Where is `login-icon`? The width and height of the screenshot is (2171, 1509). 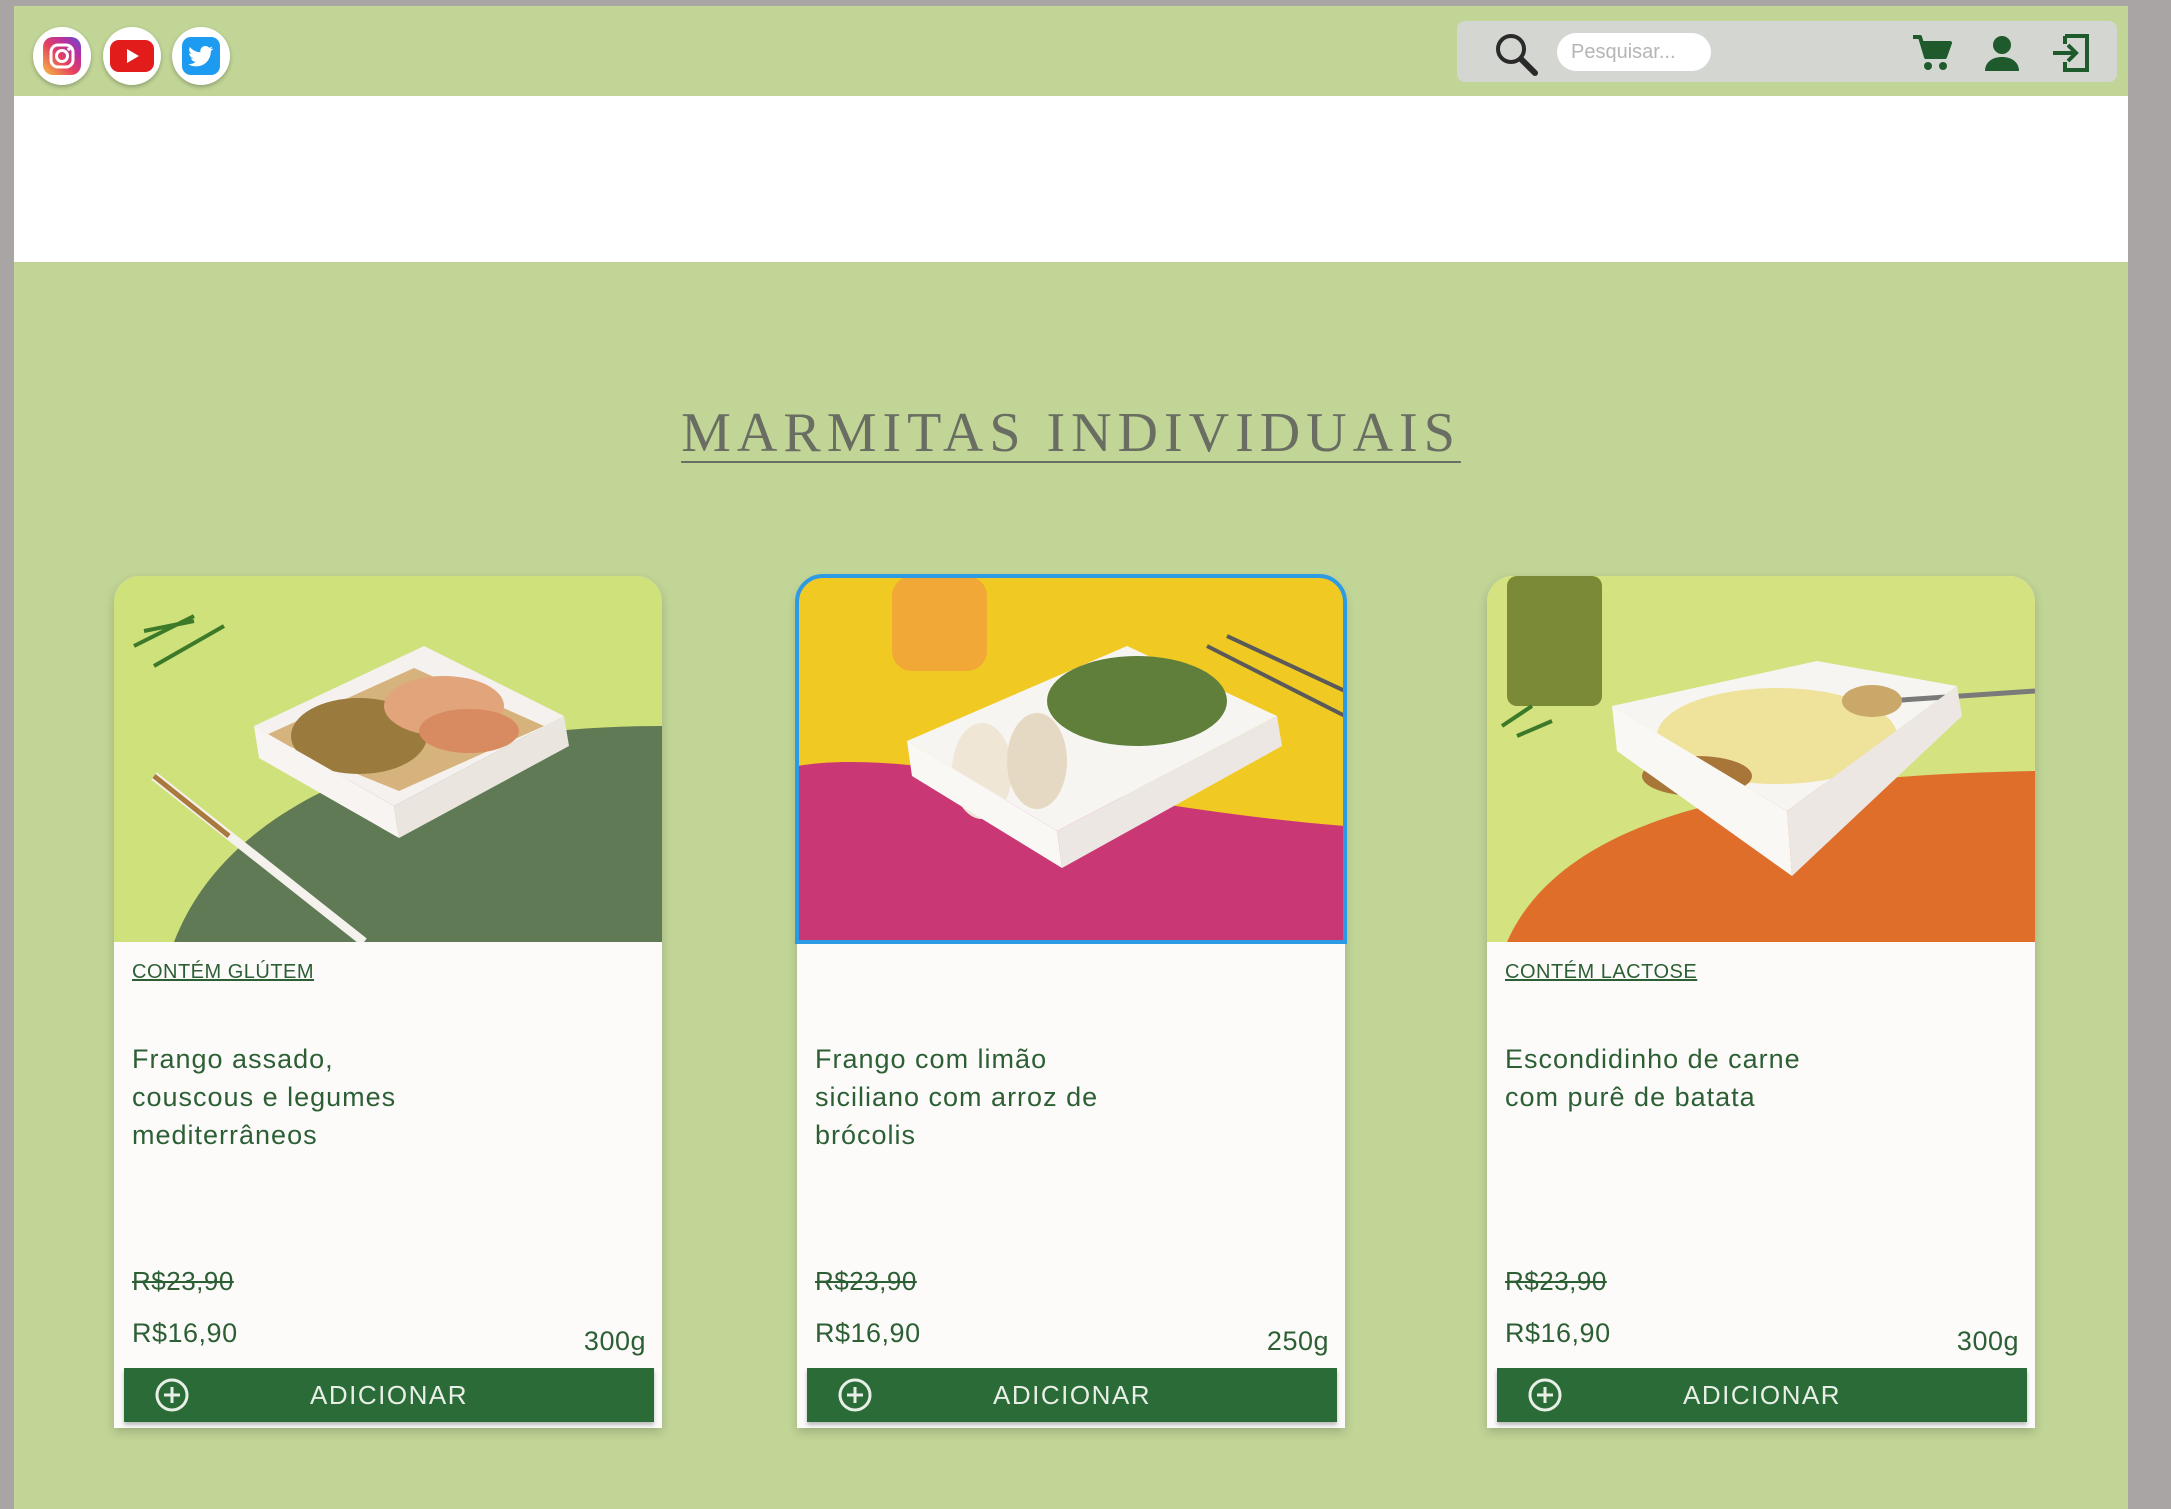
login-icon is located at coordinates (2071, 53).